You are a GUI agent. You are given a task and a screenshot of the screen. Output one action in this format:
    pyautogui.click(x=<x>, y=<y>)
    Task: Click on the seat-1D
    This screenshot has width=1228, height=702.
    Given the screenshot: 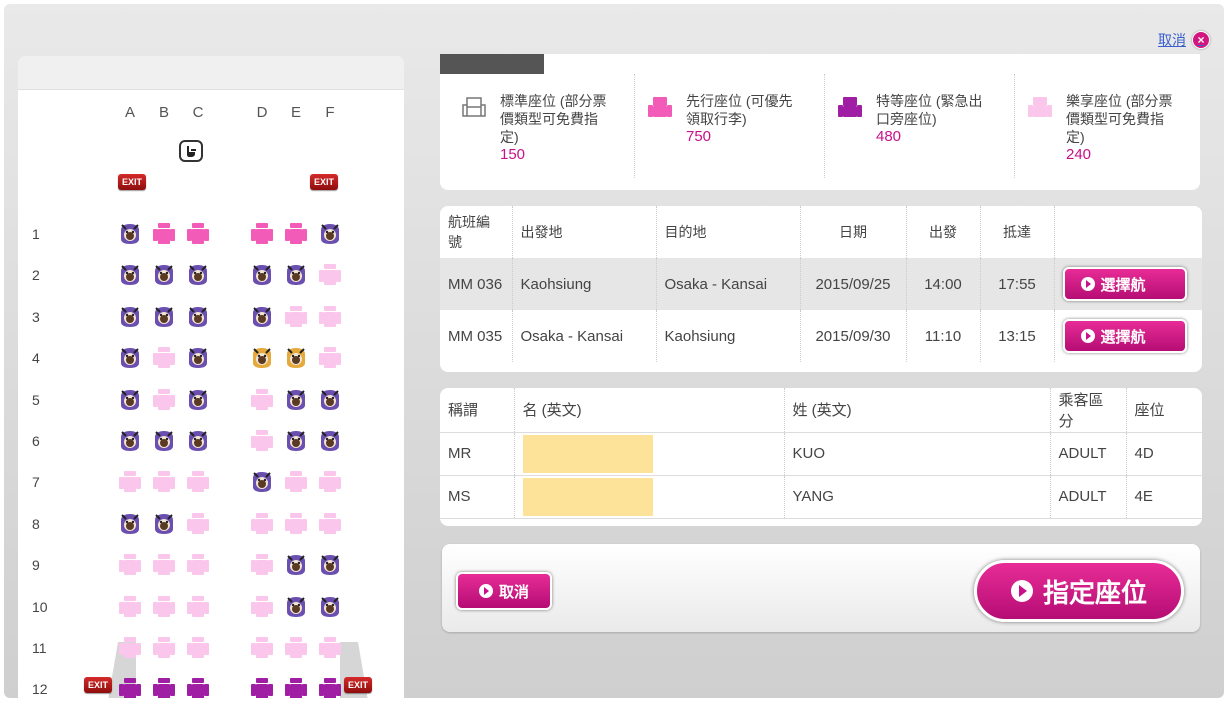 What is the action you would take?
    pyautogui.click(x=262, y=234)
    